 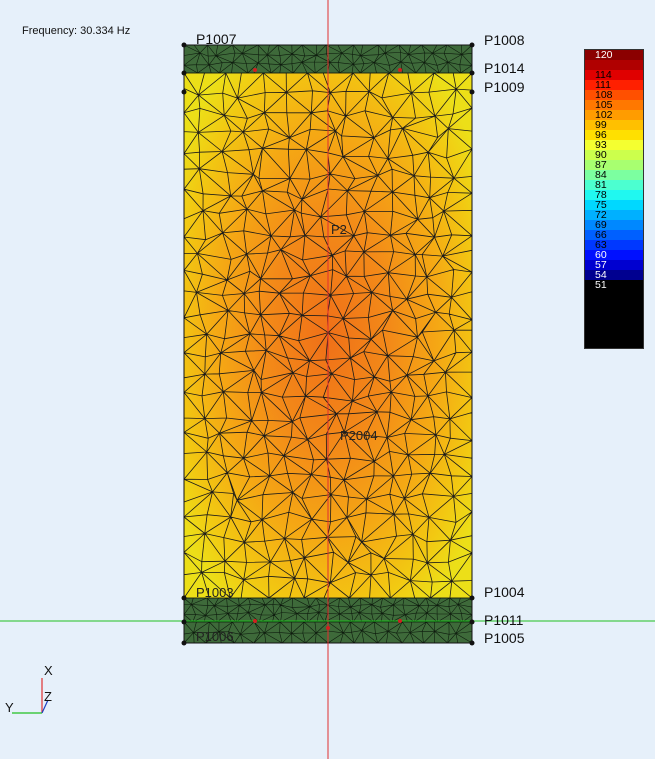 I want to click on legend-swatch: 84, so click(x=614, y=175).